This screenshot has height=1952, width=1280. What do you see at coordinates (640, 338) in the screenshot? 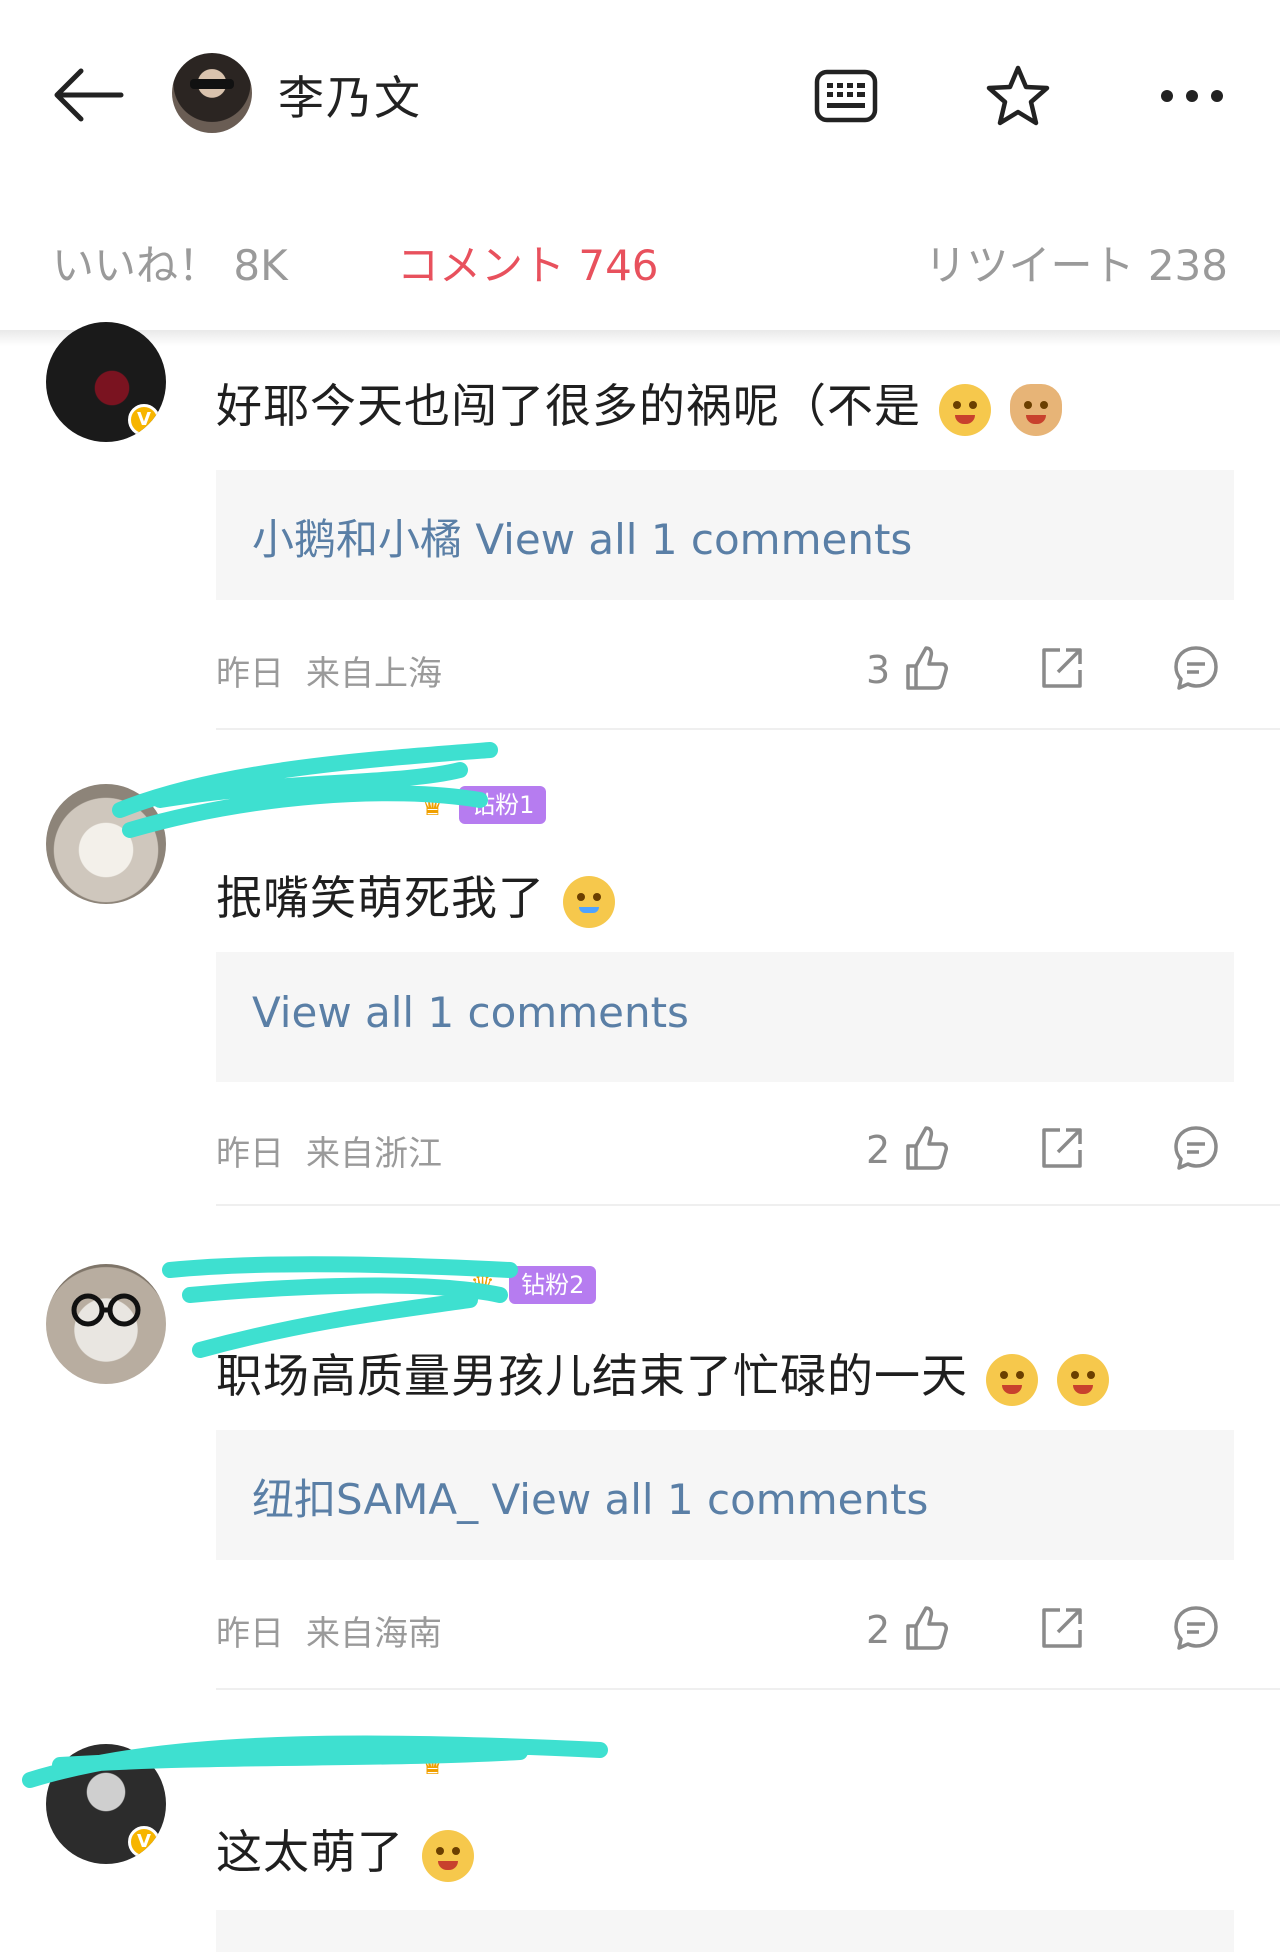
I see `tab-divider` at bounding box center [640, 338].